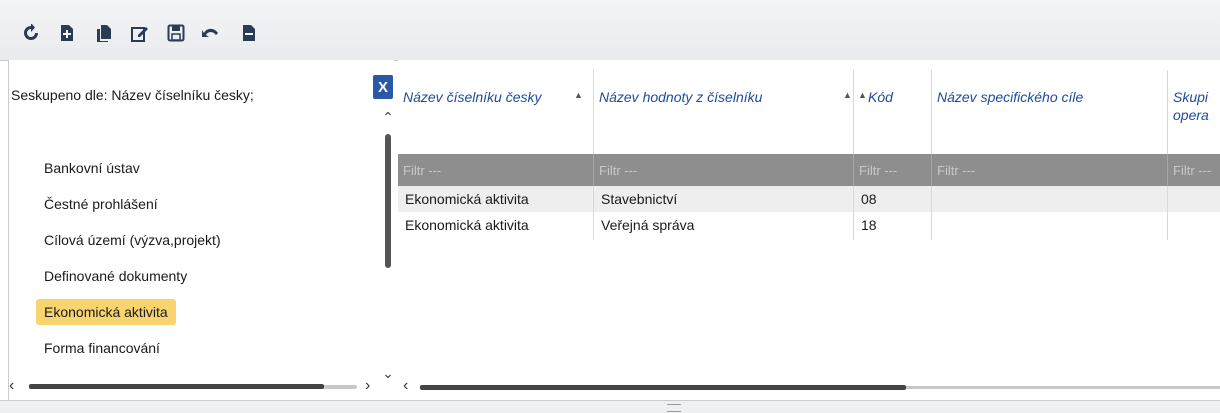  What do you see at coordinates (367, 386) in the screenshot?
I see `chevron-right-icon: ›` at bounding box center [367, 386].